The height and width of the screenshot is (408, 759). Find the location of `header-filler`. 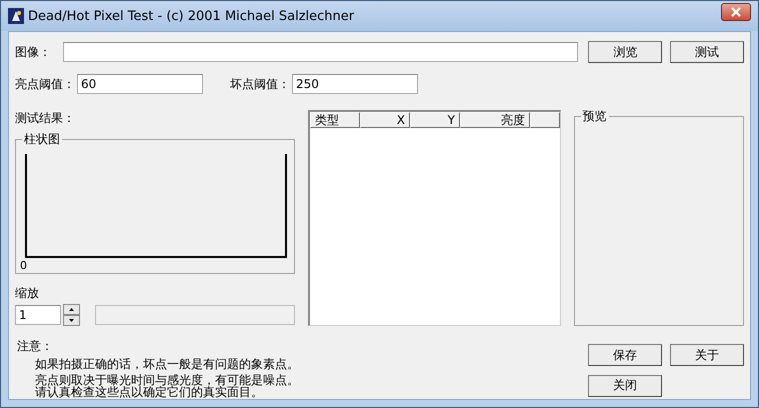

header-filler is located at coordinates (545, 120).